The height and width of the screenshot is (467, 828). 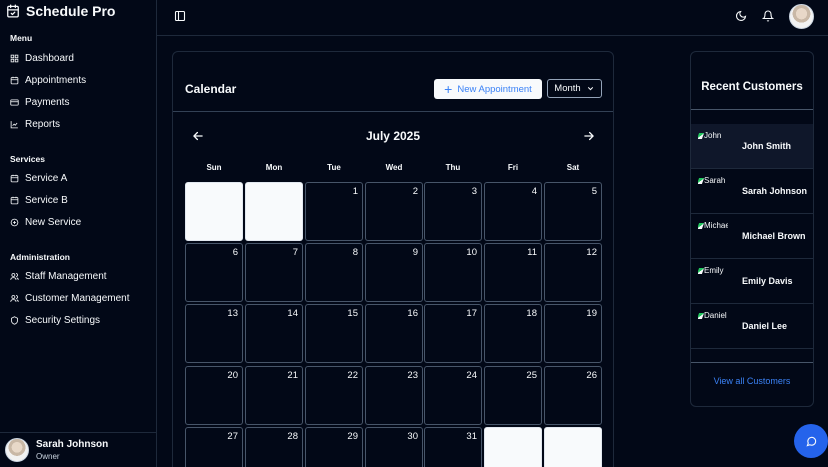 I want to click on calendar-day: 6, so click(x=214, y=272).